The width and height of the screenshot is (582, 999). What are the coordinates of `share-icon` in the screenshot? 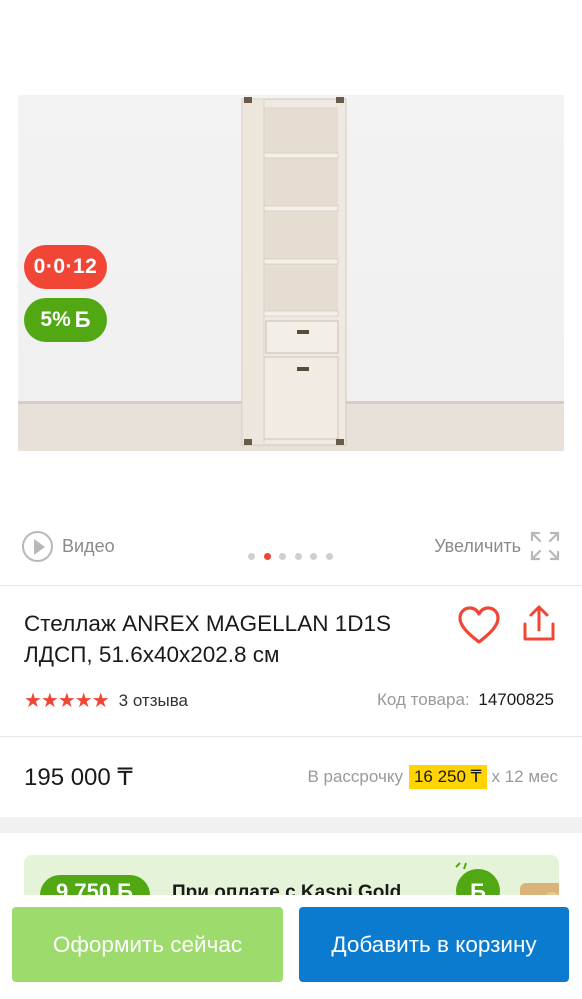 It's located at (539, 624).